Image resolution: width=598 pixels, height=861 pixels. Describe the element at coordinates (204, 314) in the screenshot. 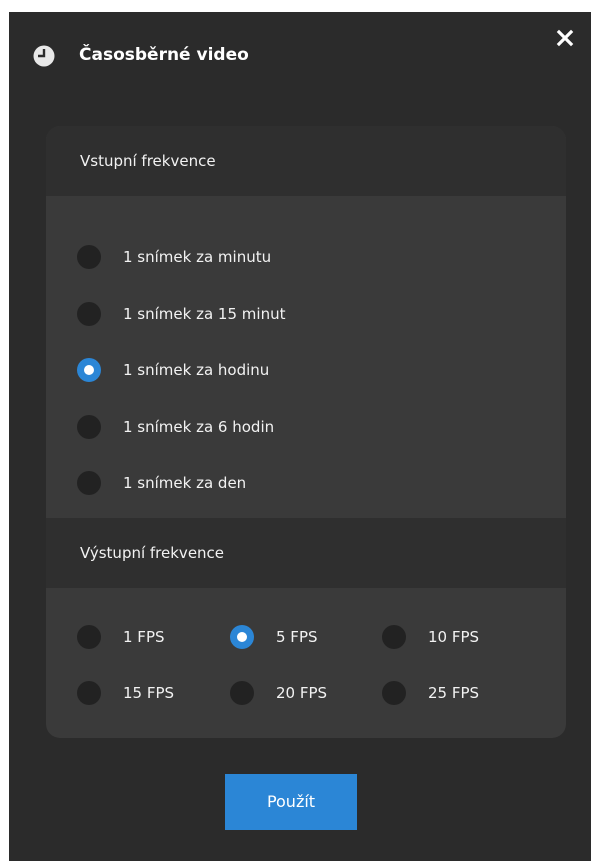

I see `radio-label: 1 snímek za 15 minut` at that location.